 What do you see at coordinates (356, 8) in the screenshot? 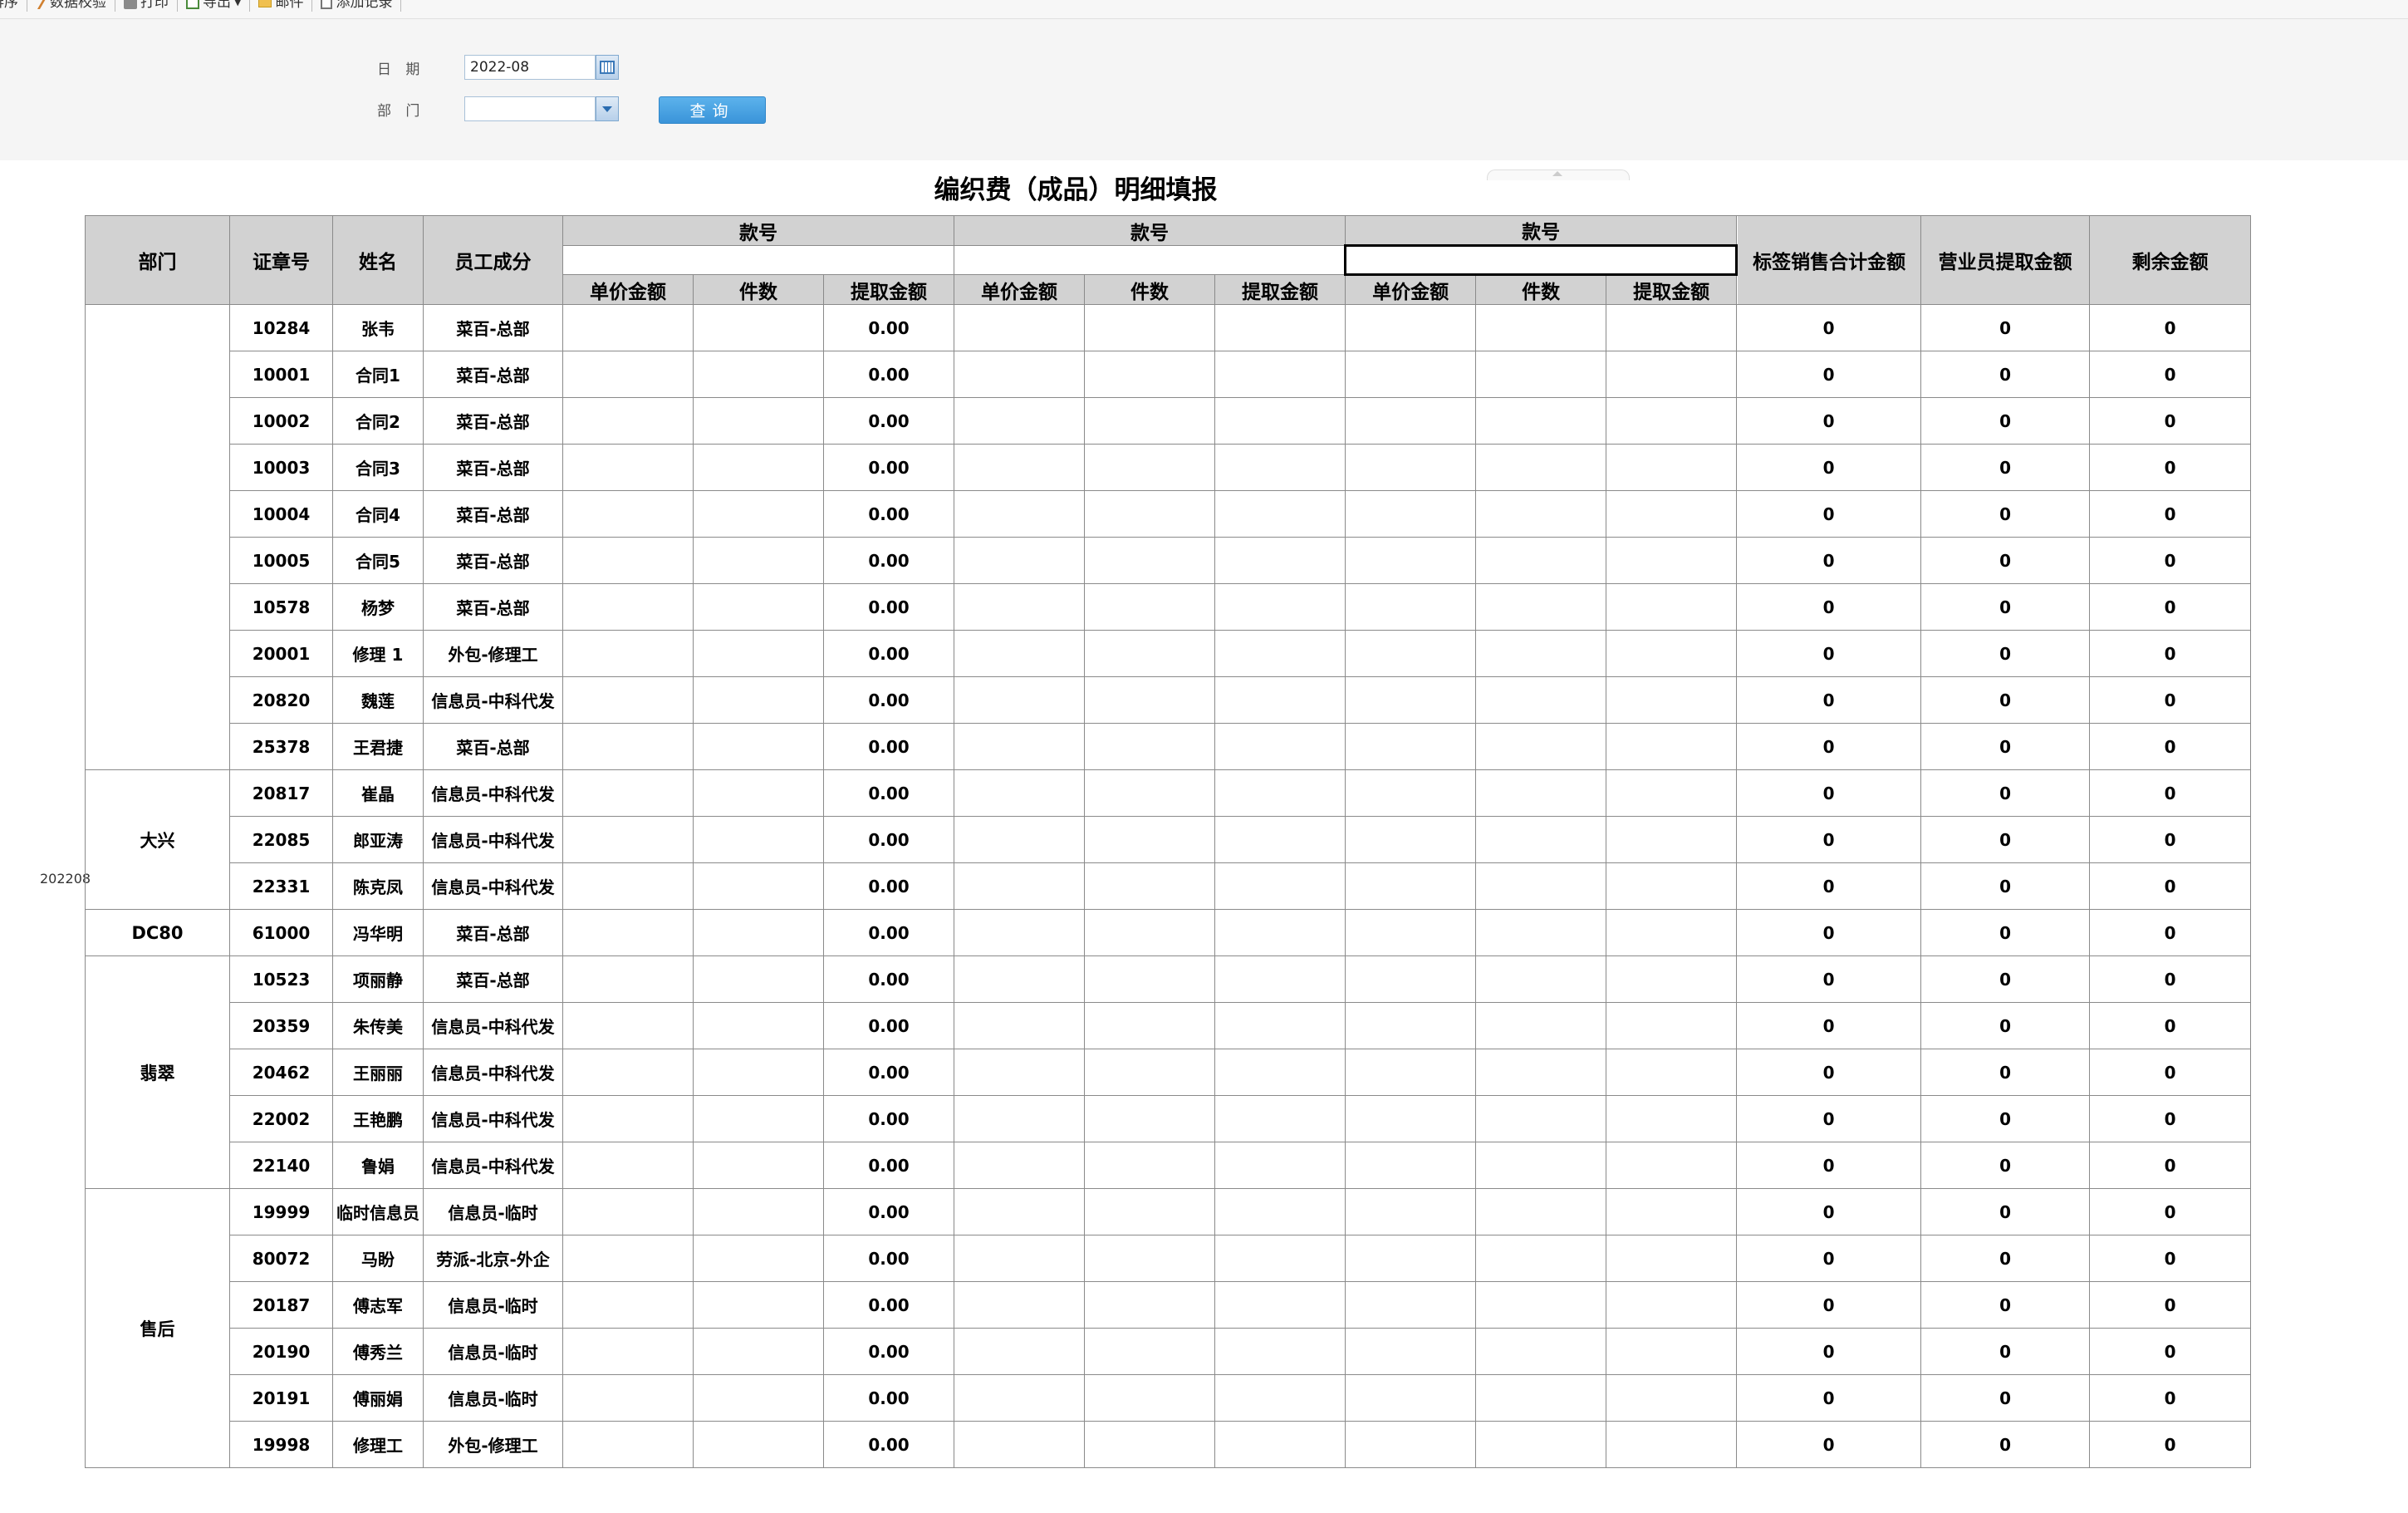
I see `add-record-button: 添加记录` at bounding box center [356, 8].